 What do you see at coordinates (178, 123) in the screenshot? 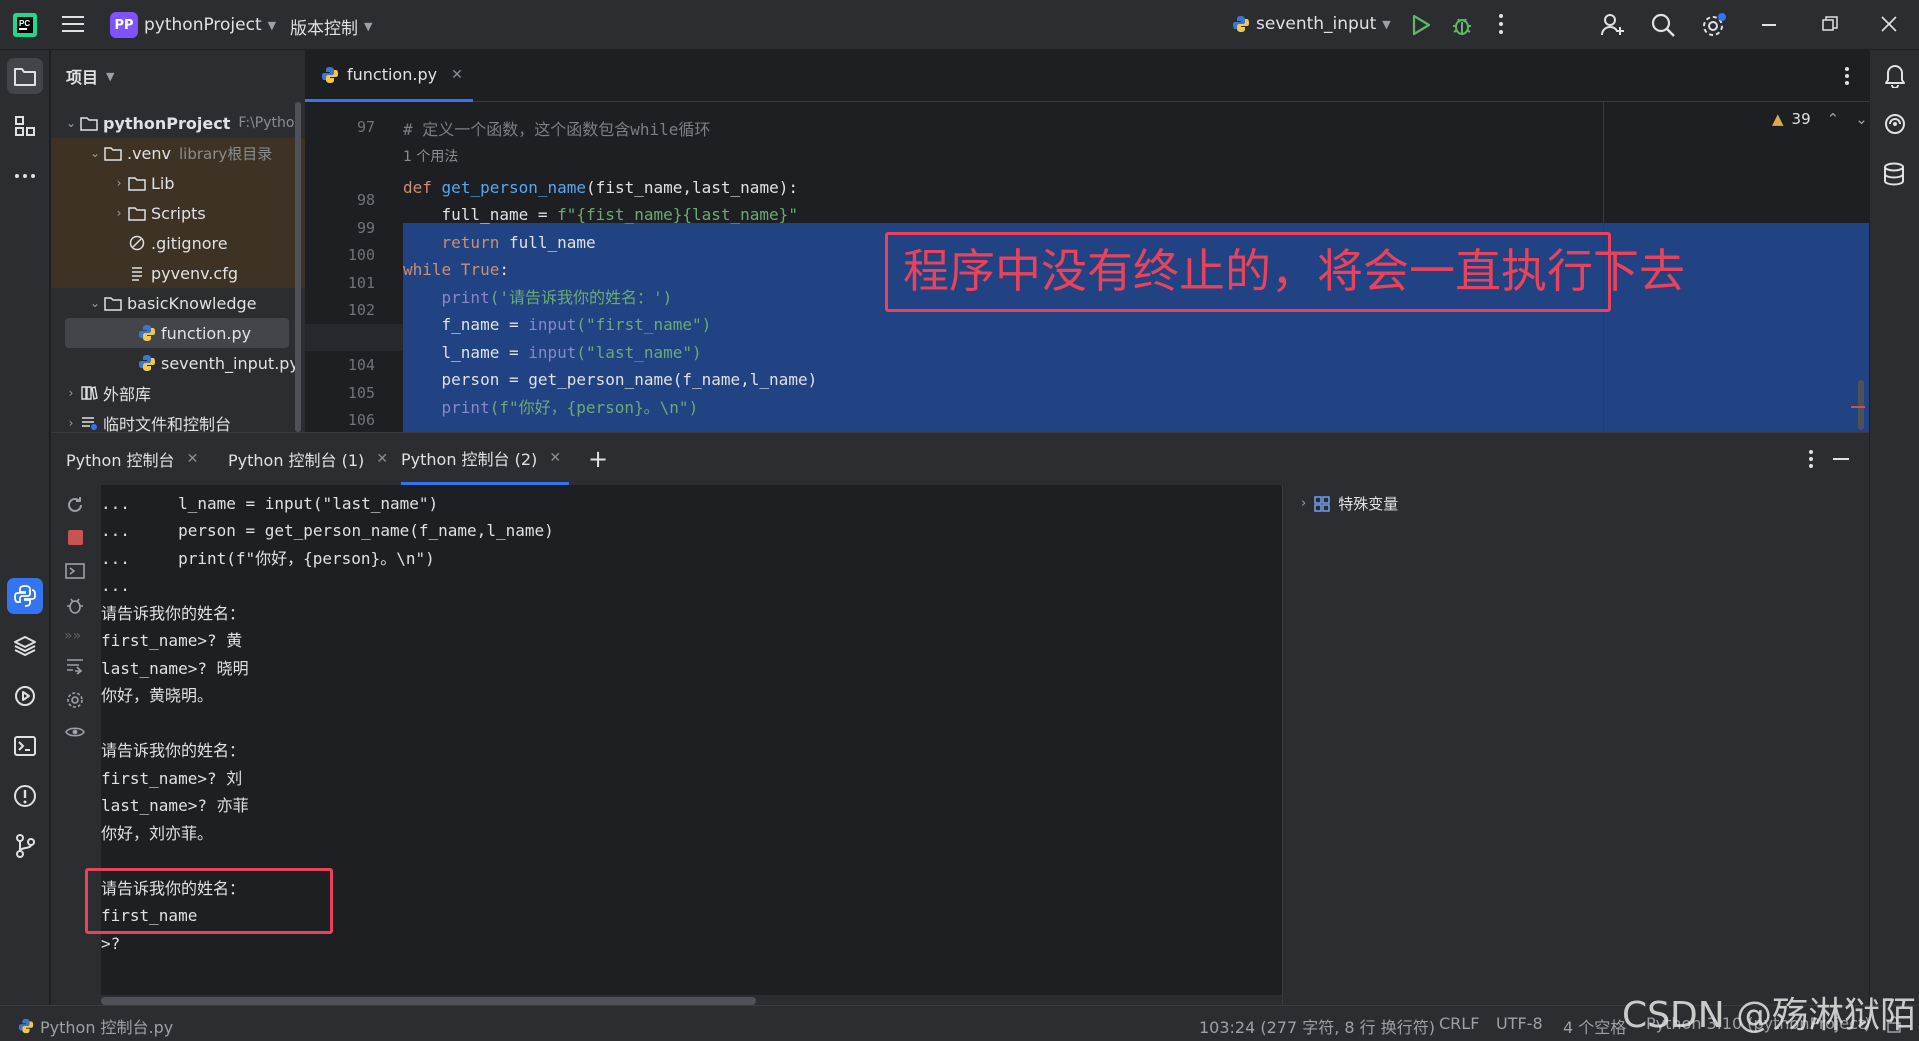
I see `tree-item-pythonProject: ⌄ pythonProject F:\Pytho` at bounding box center [178, 123].